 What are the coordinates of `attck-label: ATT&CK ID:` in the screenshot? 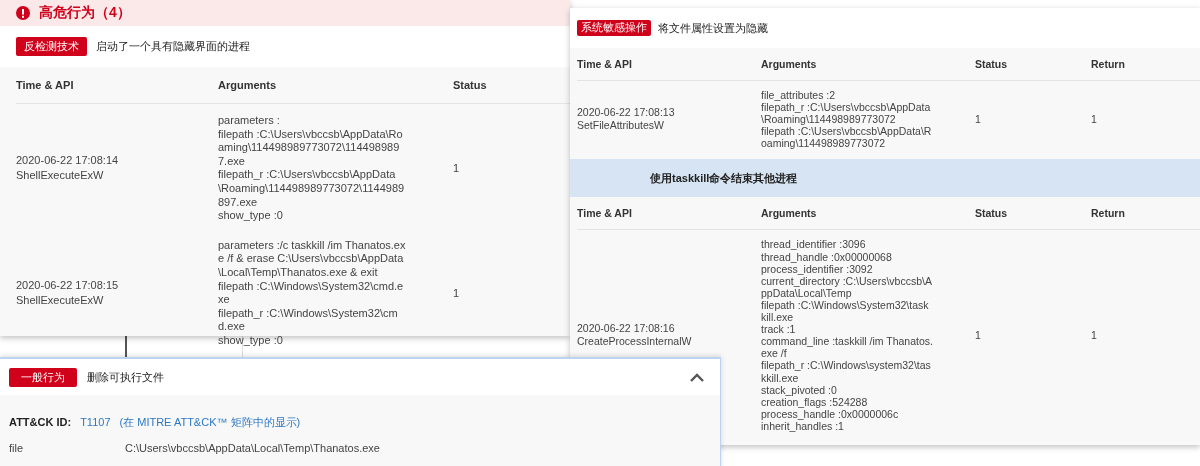 It's located at (40, 422).